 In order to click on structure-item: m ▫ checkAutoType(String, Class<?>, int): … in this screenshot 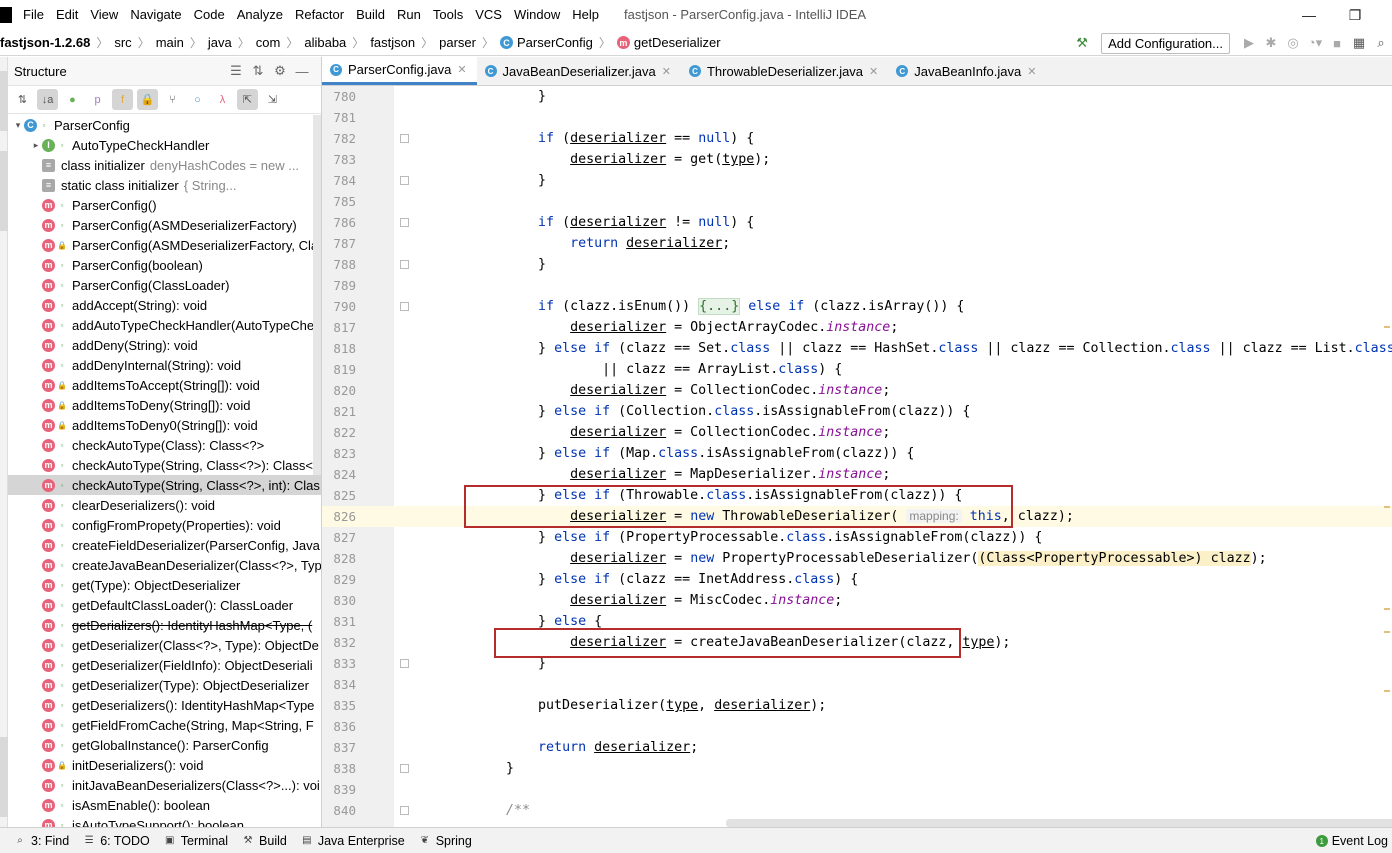, I will do `click(164, 485)`.